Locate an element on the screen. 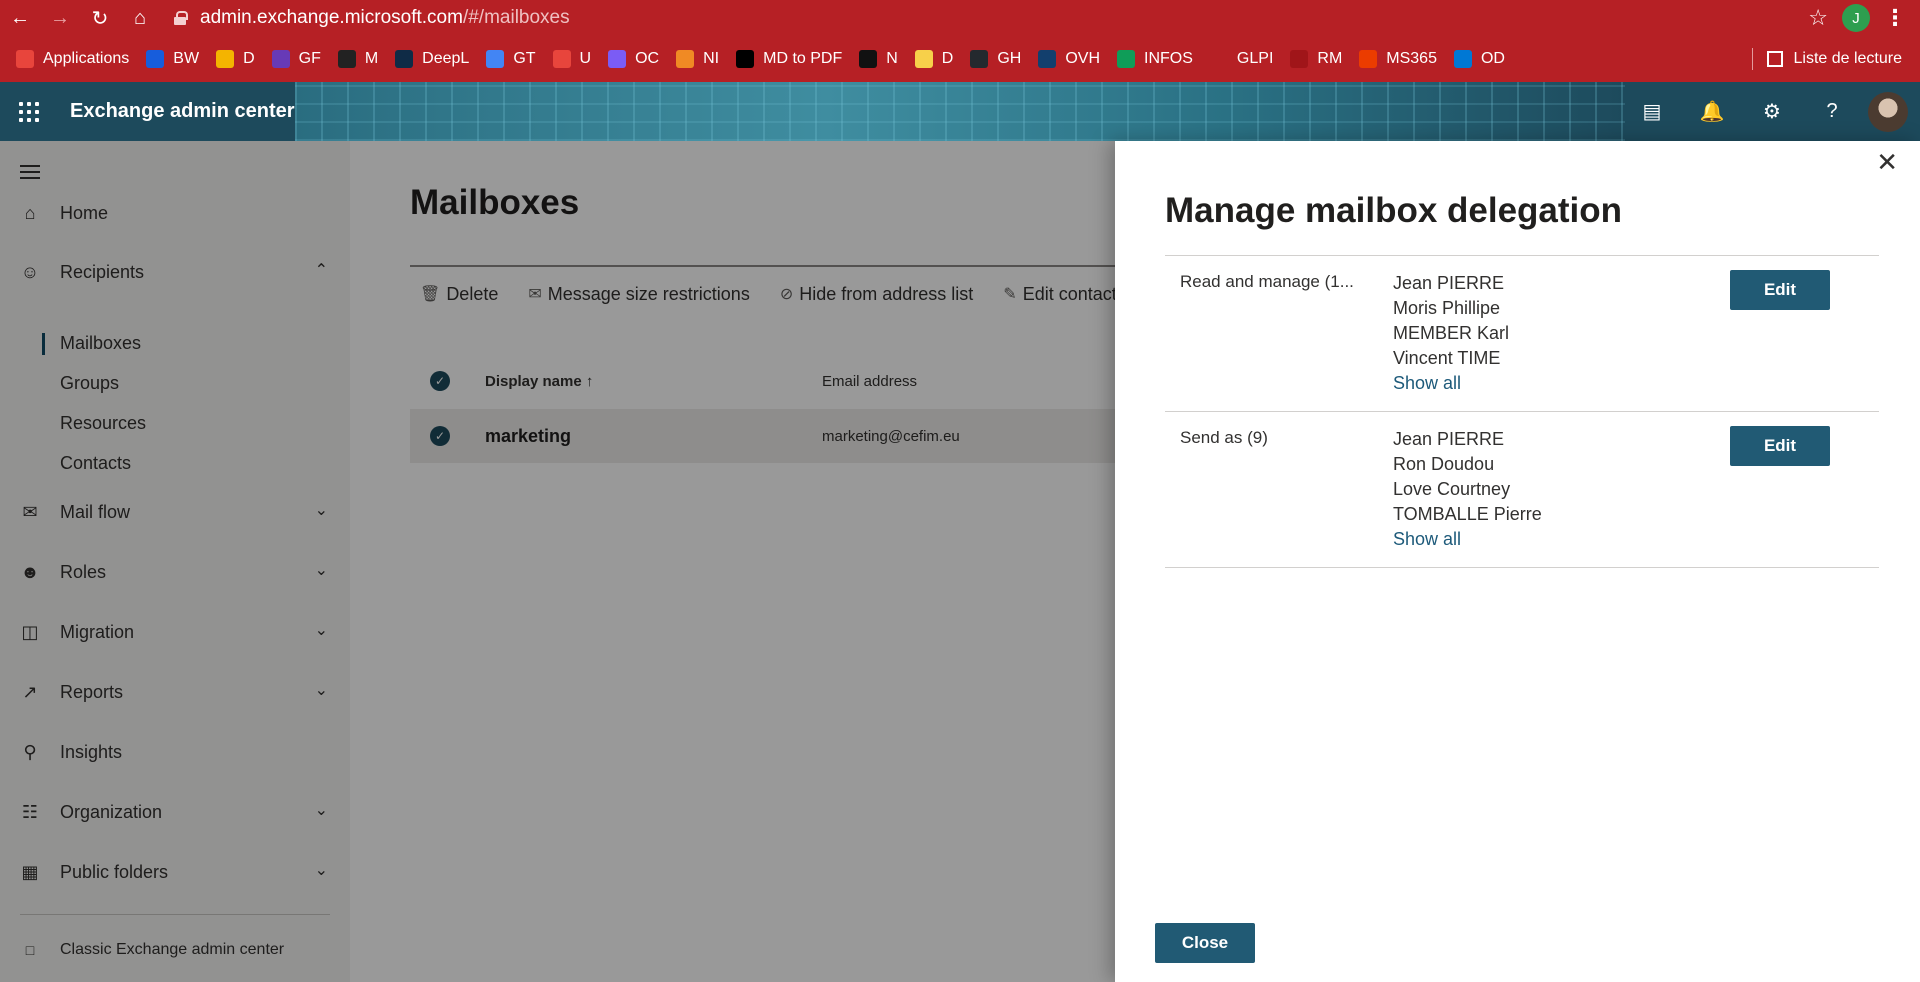  bookmark-label: INFOS is located at coordinates (1168, 58).